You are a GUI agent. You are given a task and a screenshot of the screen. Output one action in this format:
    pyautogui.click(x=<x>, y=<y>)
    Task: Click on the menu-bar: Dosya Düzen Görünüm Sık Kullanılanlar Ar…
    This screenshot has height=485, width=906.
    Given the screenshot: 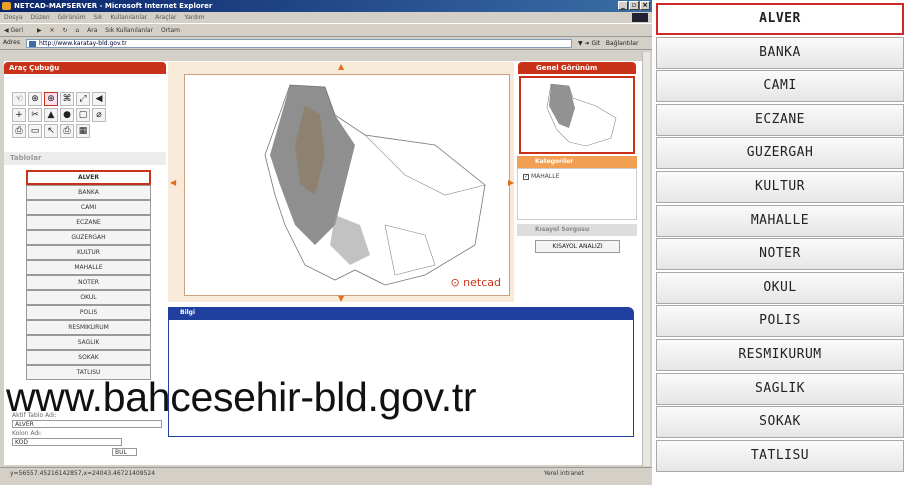 What is the action you would take?
    pyautogui.click(x=326, y=17)
    